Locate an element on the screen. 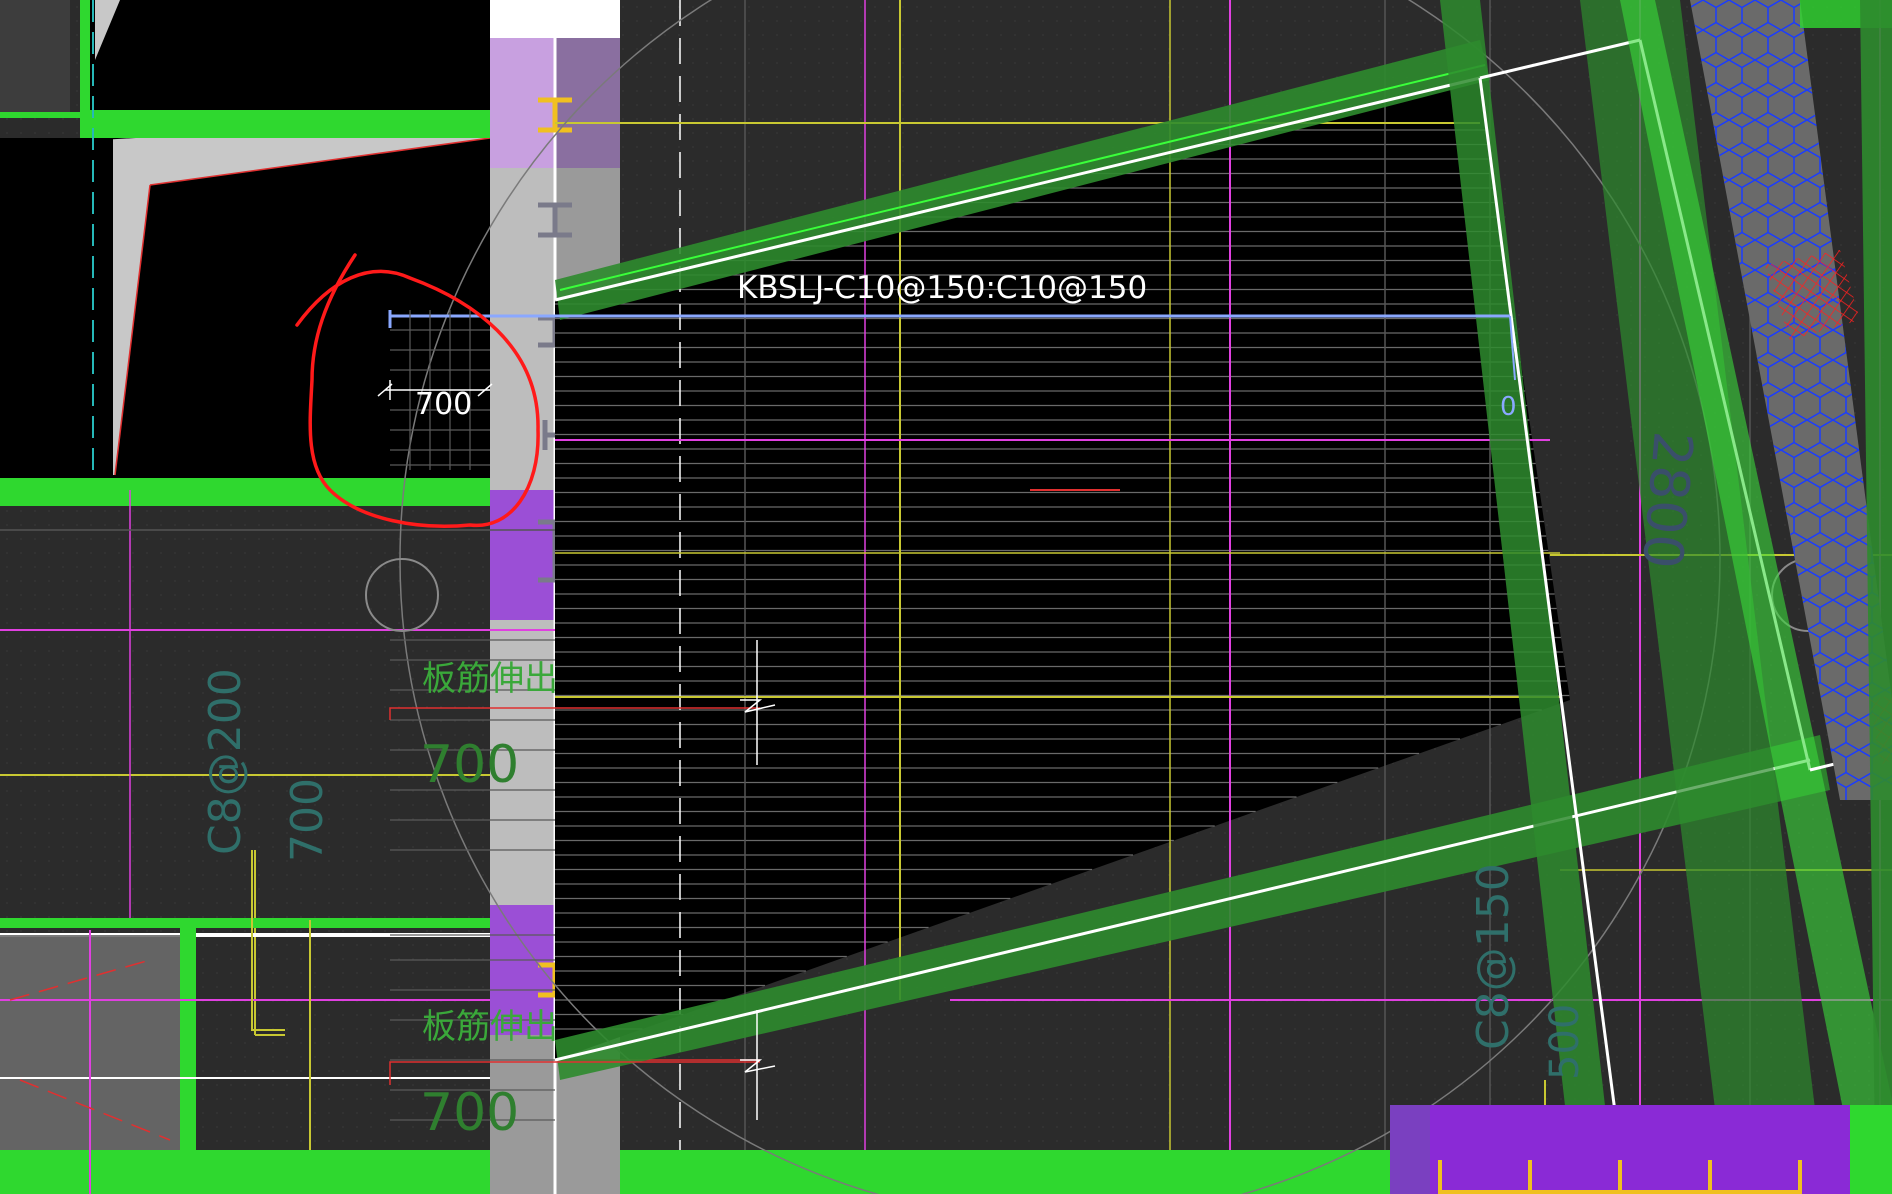 The image size is (1892, 1194). dimension-zero: 0 is located at coordinates (1508, 407).